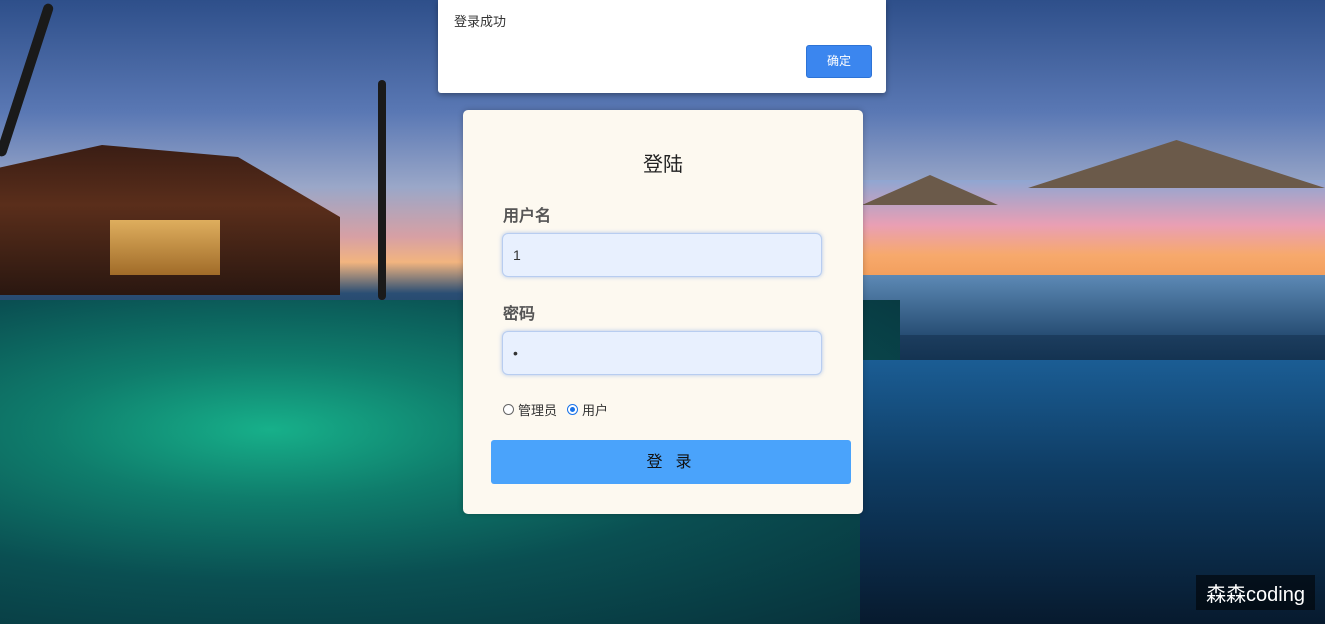 Image resolution: width=1325 pixels, height=624 pixels. I want to click on watermark: 森森coding, so click(1255, 592).